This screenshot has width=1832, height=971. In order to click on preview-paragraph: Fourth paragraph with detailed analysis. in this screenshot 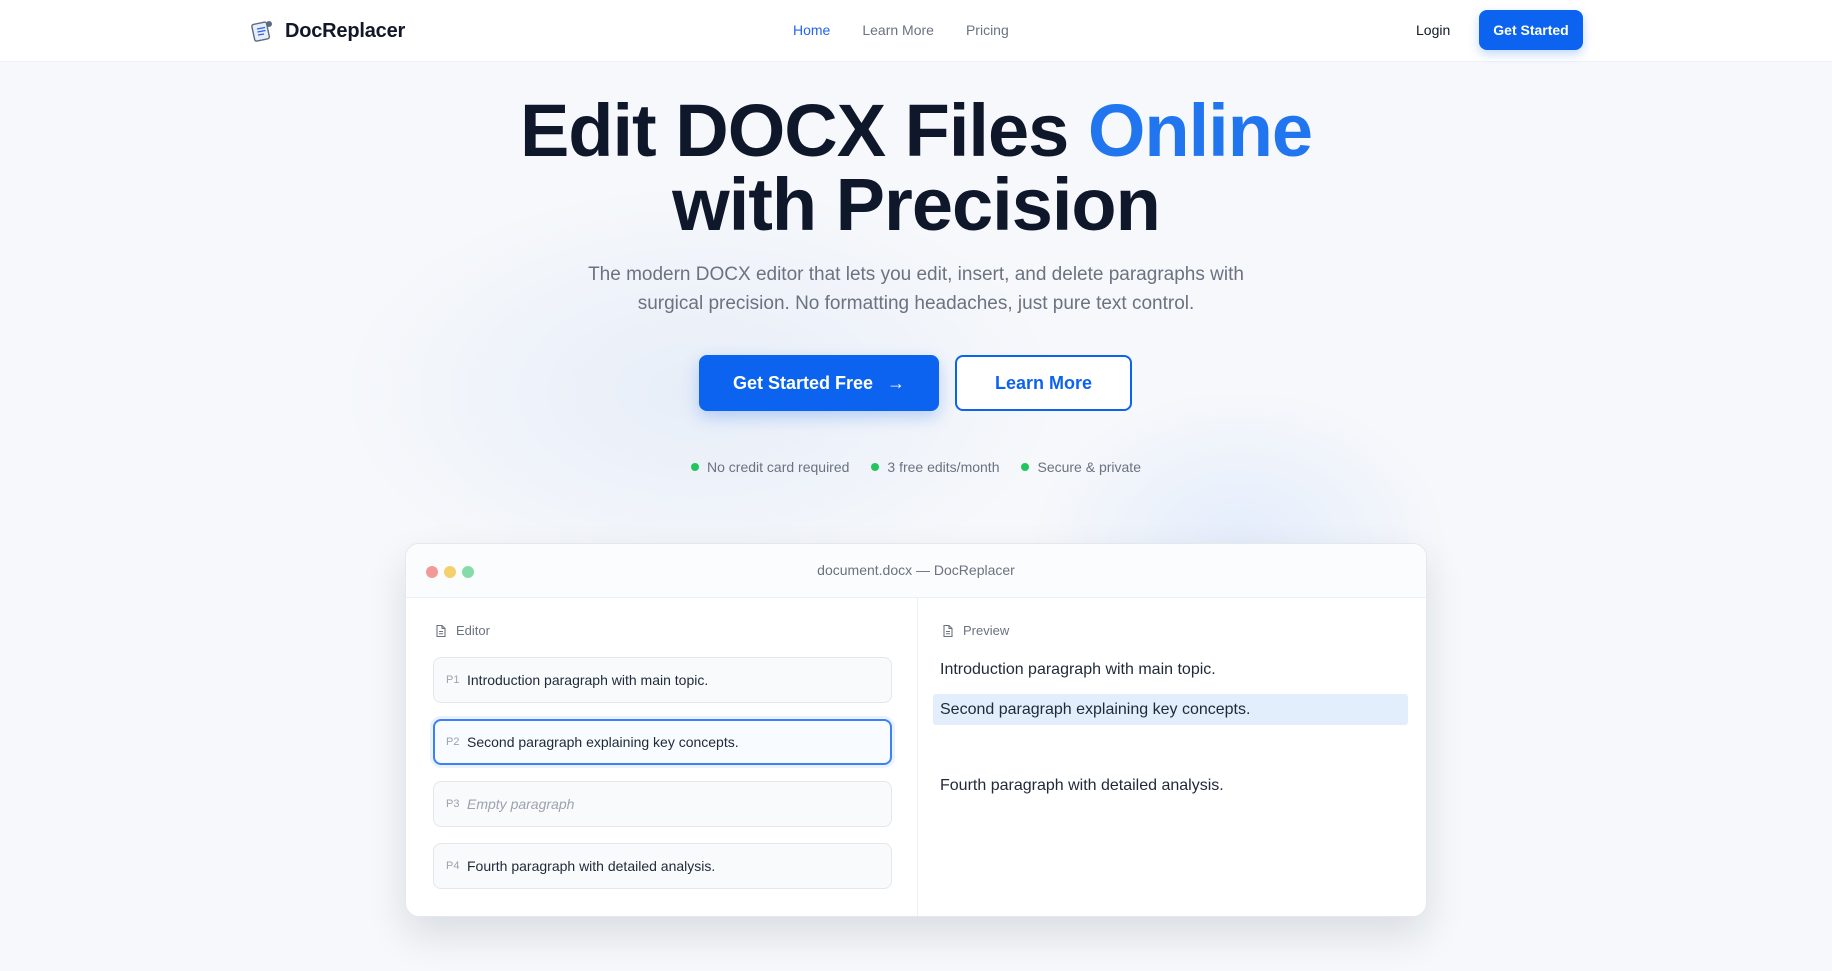, I will do `click(1082, 785)`.